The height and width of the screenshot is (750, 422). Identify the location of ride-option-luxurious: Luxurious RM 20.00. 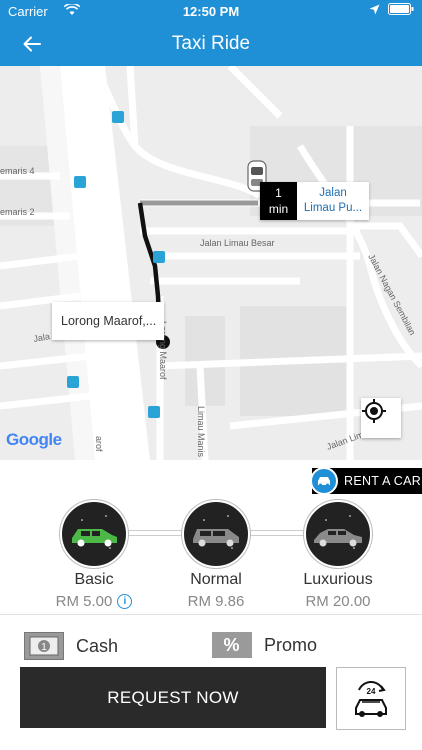
(338, 555).